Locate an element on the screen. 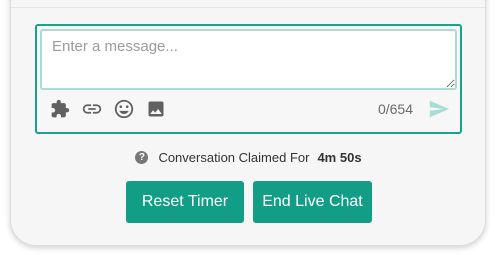  divider is located at coordinates (248, 7).